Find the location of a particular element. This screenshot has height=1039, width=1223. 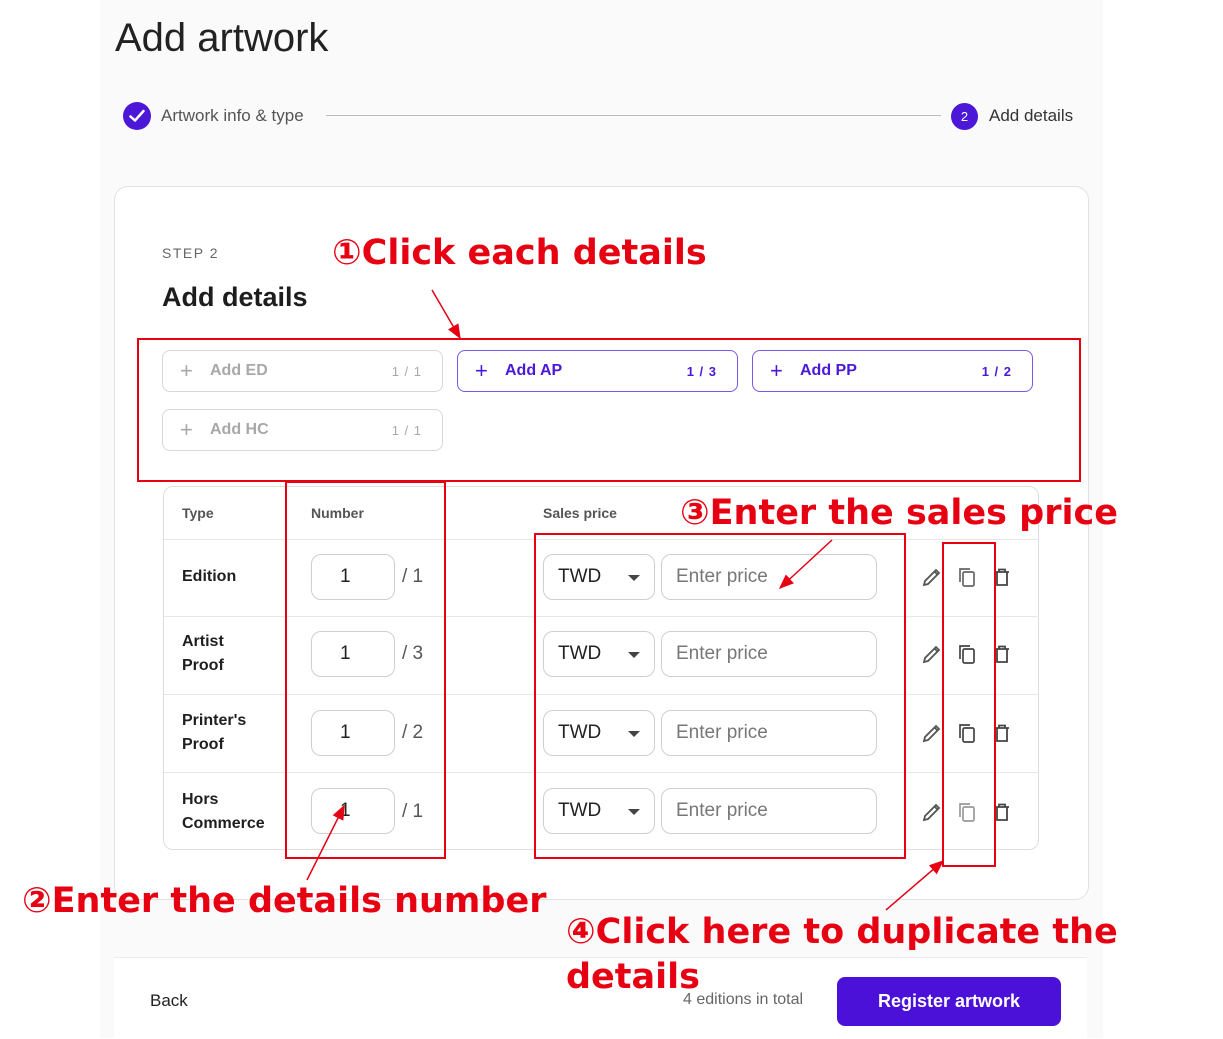

type-line-2: Commerce is located at coordinates (223, 823).